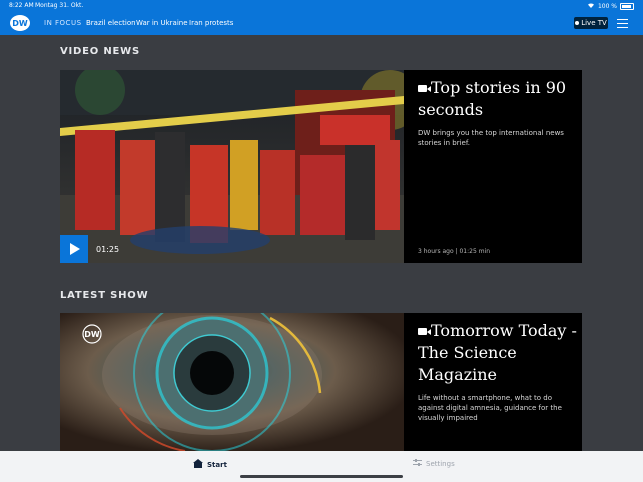 This screenshot has width=643, height=482. I want to click on home-indicator, so click(321, 476).